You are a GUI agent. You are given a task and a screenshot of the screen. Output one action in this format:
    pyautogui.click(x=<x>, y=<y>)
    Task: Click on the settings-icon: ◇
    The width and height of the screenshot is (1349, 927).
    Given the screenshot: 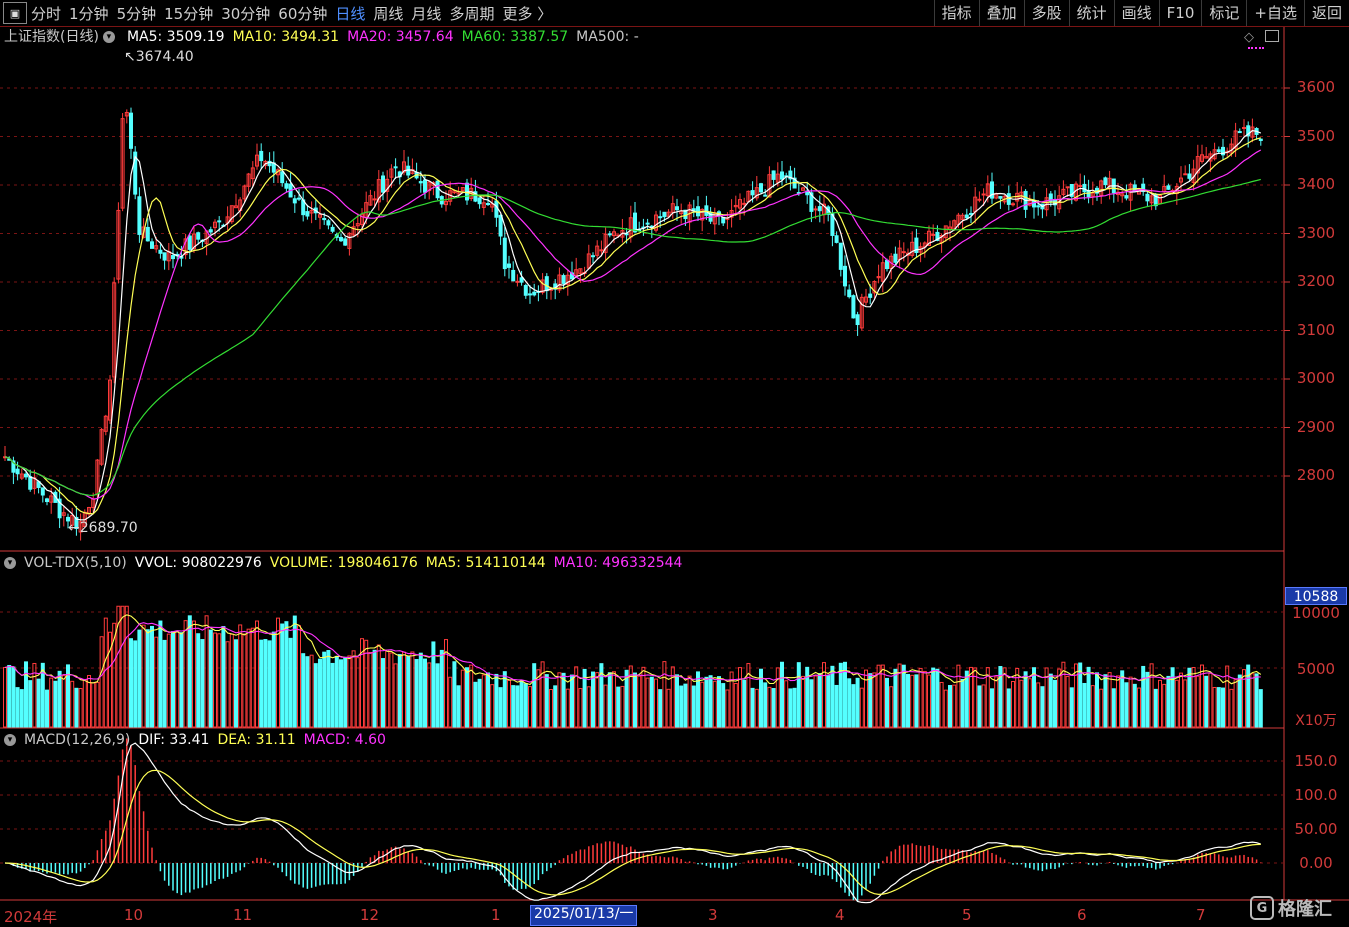 What is the action you would take?
    pyautogui.click(x=1249, y=37)
    